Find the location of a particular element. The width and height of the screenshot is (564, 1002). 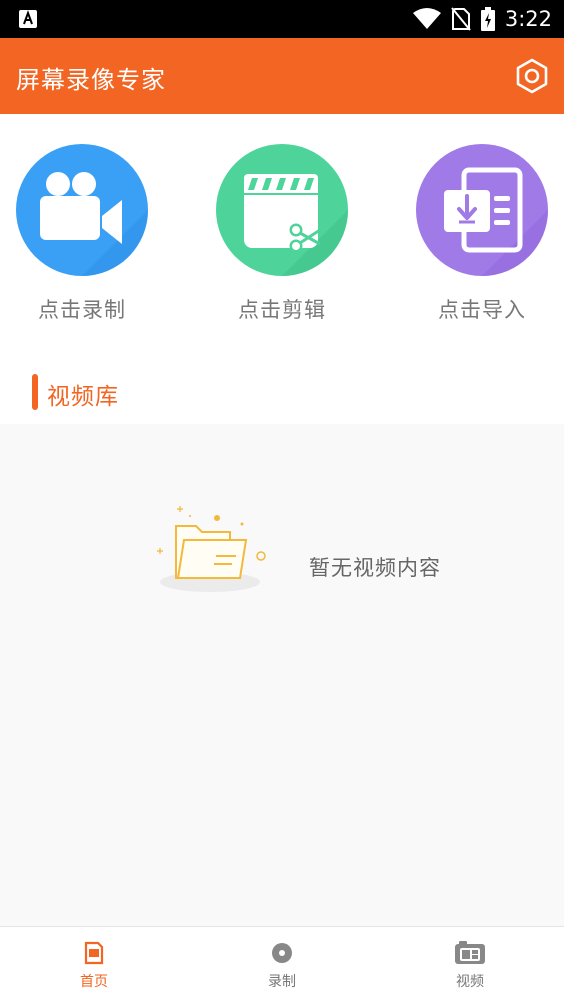

section-accent-bar is located at coordinates (35, 392).